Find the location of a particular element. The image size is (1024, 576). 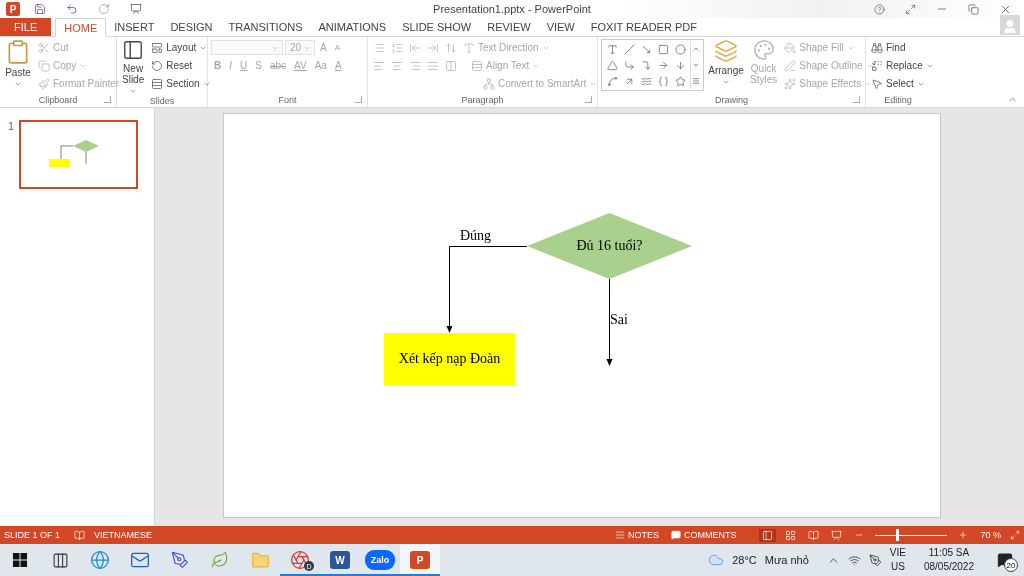

reset-button: Reset is located at coordinates (181, 65).